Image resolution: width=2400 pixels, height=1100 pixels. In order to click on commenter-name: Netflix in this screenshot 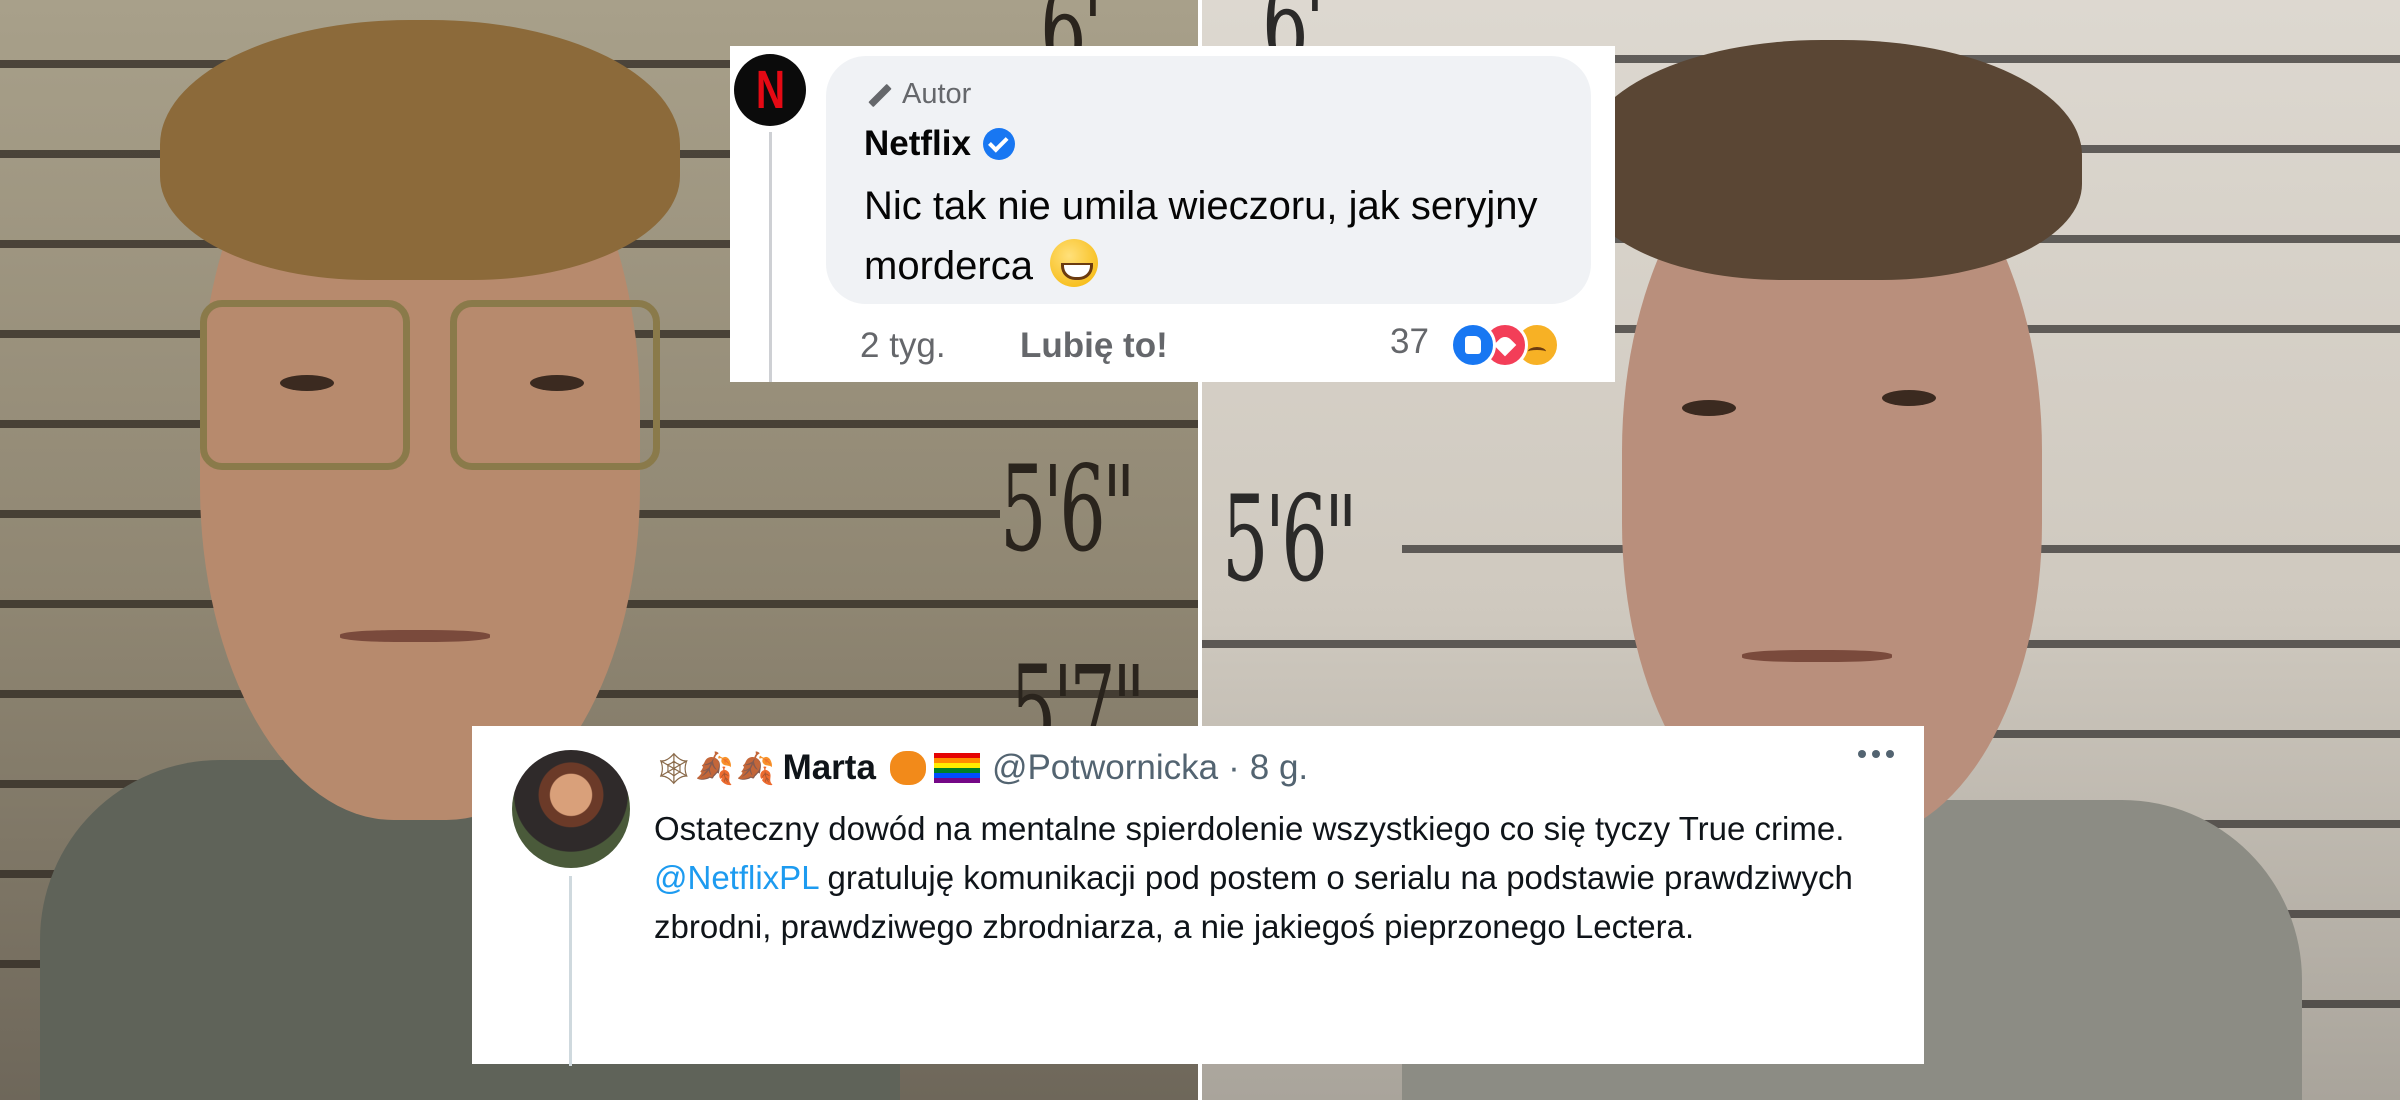, I will do `click(917, 144)`.